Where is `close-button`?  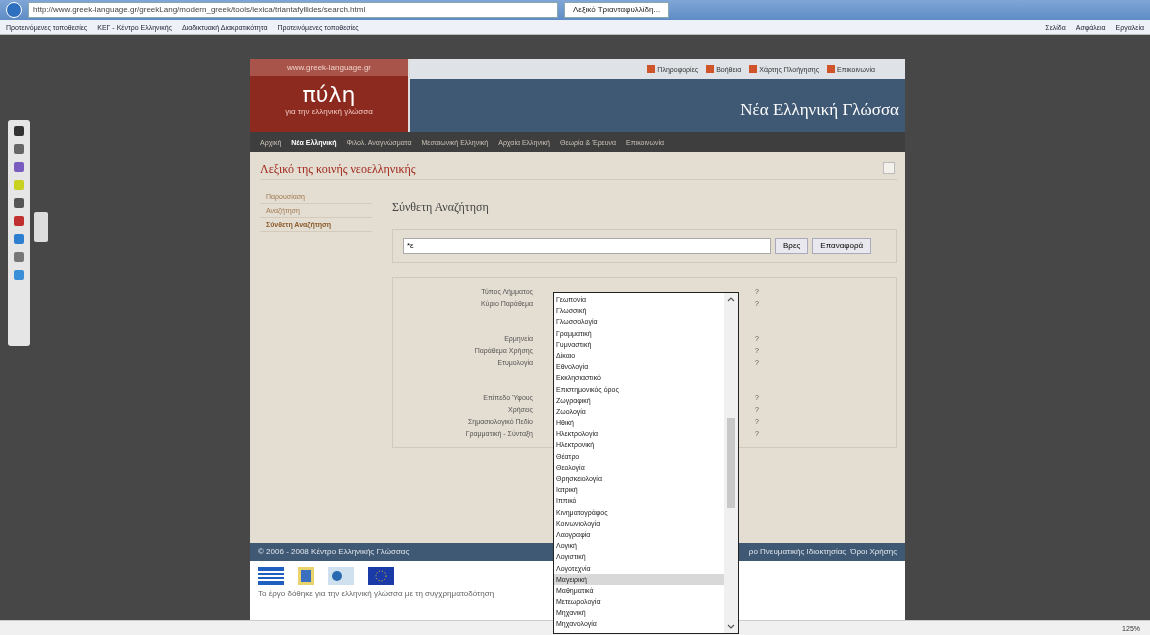 close-button is located at coordinates (889, 167).